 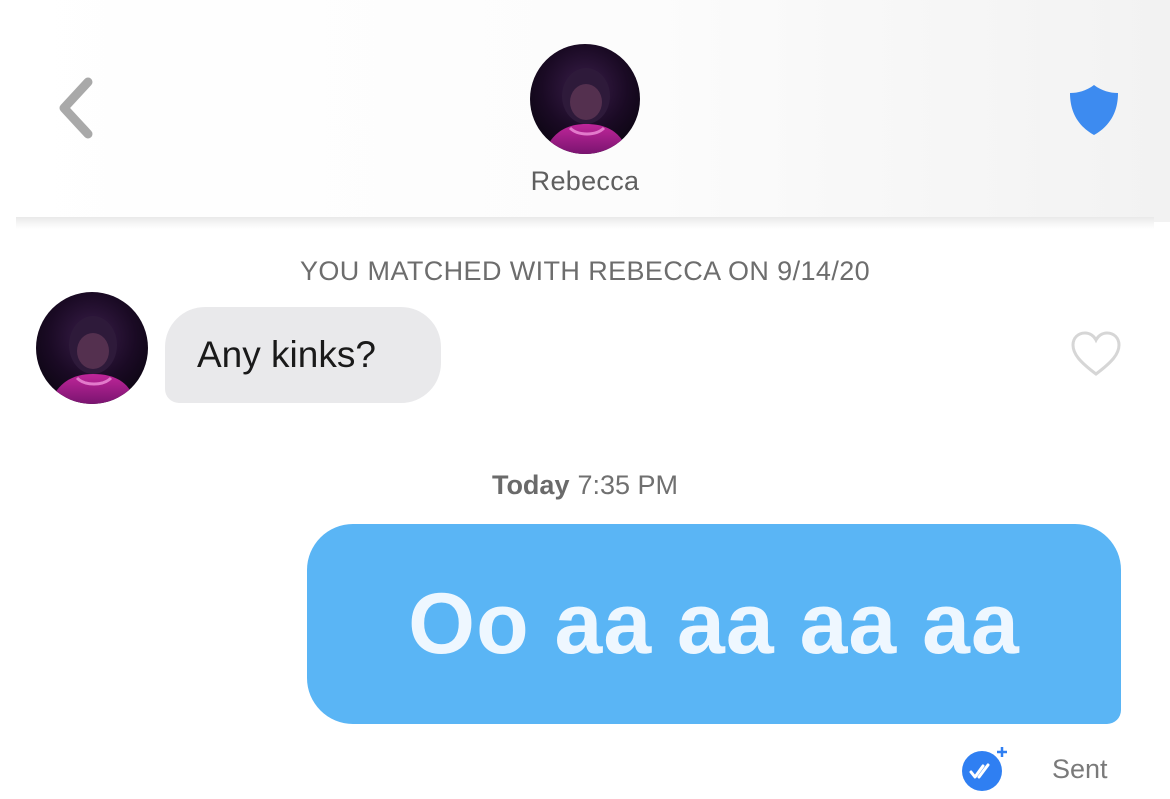 I want to click on sender-avatar, so click(x=92, y=348).